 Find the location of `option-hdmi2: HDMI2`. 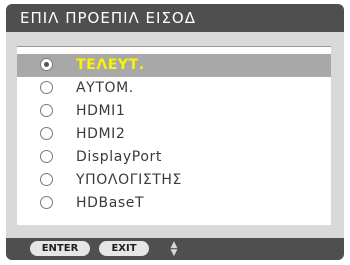

option-hdmi2: HDMI2 is located at coordinates (174, 134).